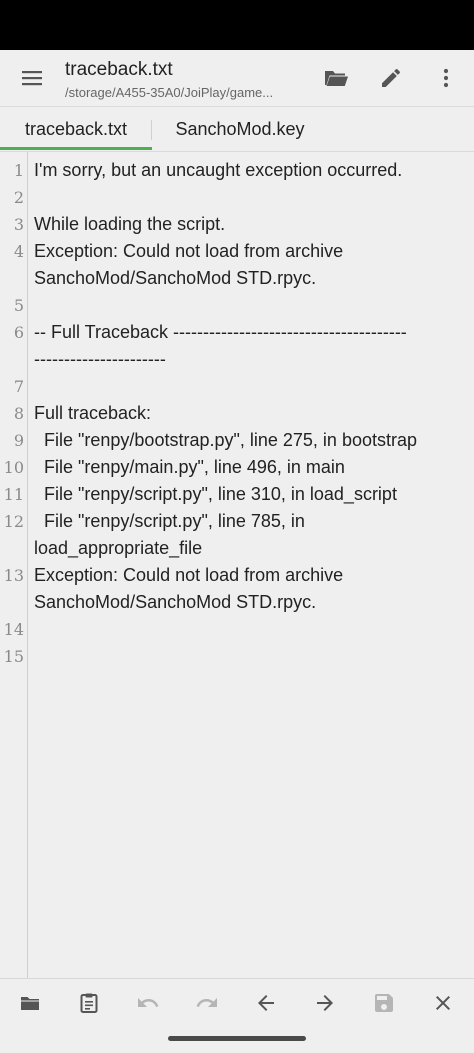  Describe the element at coordinates (18, 170) in the screenshot. I see `line-number: 1` at that location.